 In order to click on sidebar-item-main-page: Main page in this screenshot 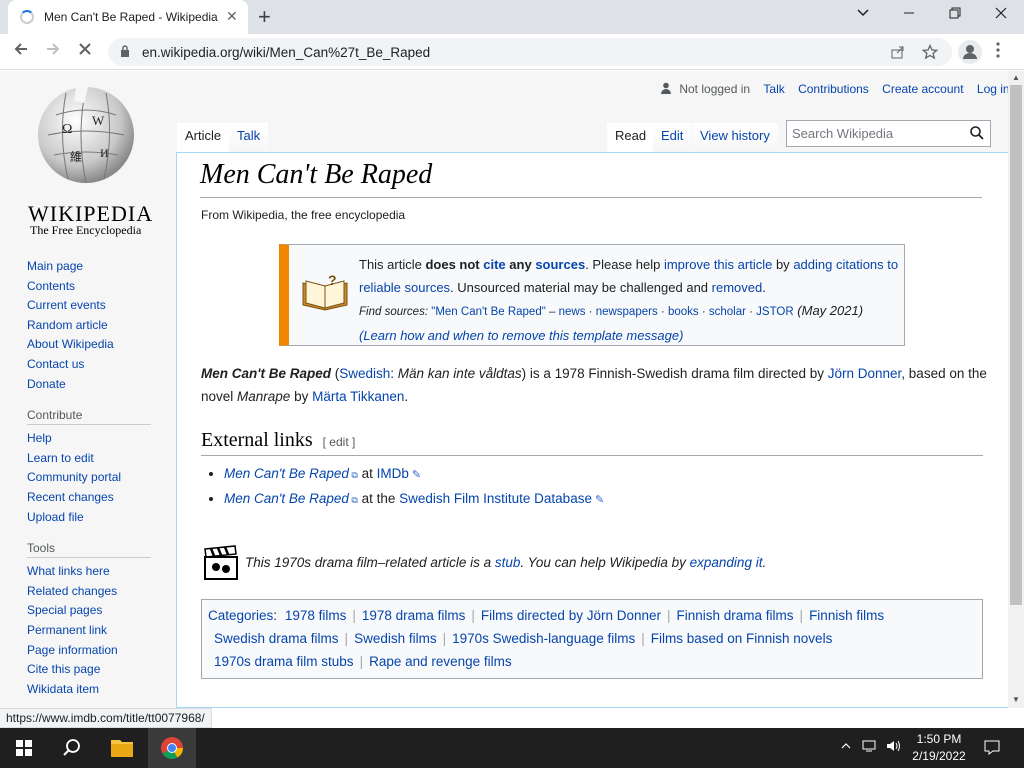, I will do `click(97, 267)`.